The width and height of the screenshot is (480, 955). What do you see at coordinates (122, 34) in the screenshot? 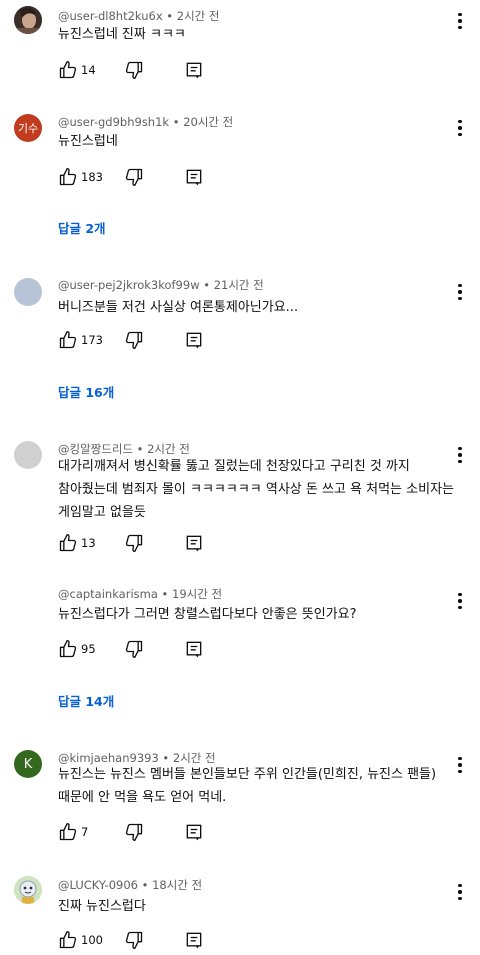
I see `comment-text-line: 뉴진스럽네 진짜 ㅋㅋㅋ` at bounding box center [122, 34].